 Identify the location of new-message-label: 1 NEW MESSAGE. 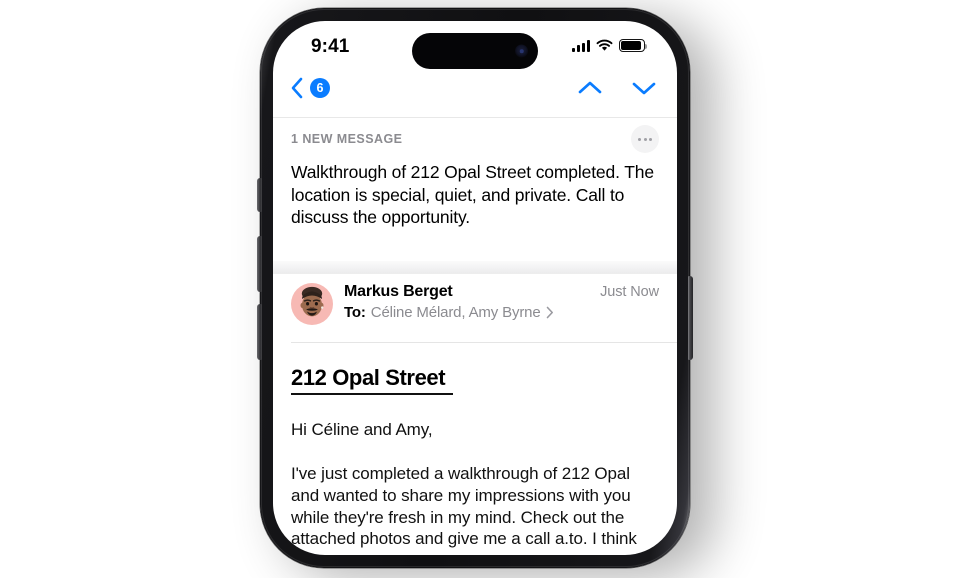
(347, 139).